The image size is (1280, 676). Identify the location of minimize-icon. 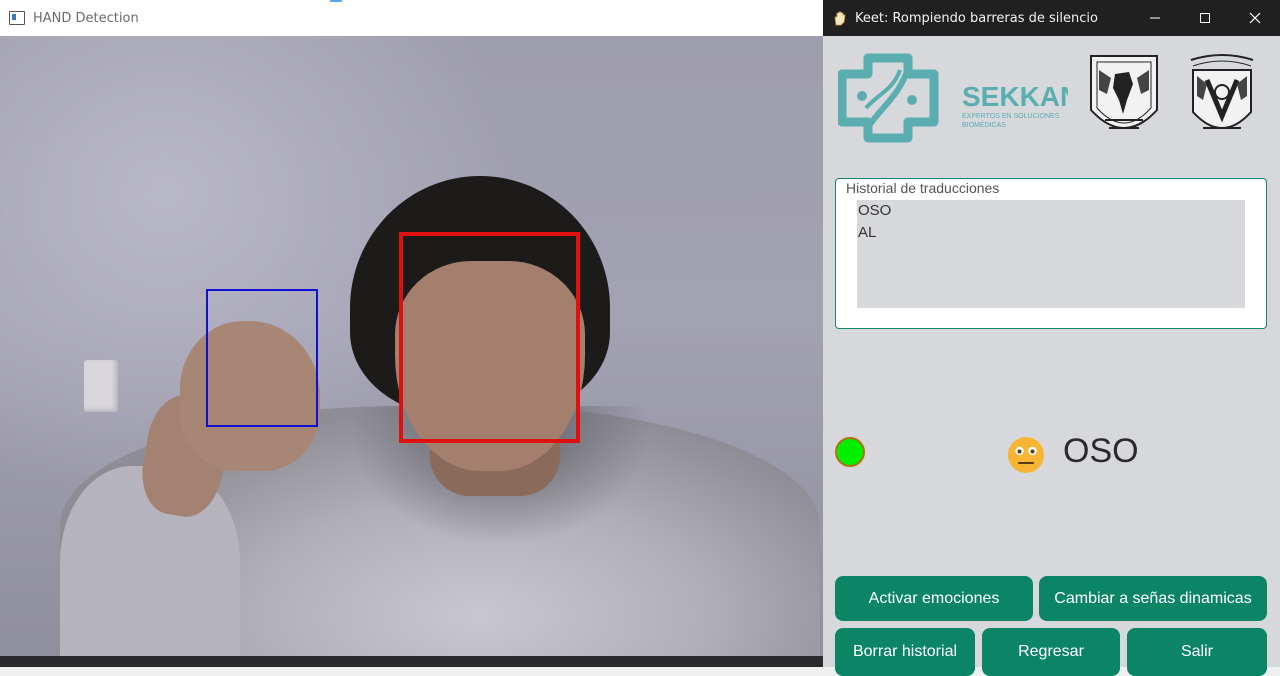
(1155, 18).